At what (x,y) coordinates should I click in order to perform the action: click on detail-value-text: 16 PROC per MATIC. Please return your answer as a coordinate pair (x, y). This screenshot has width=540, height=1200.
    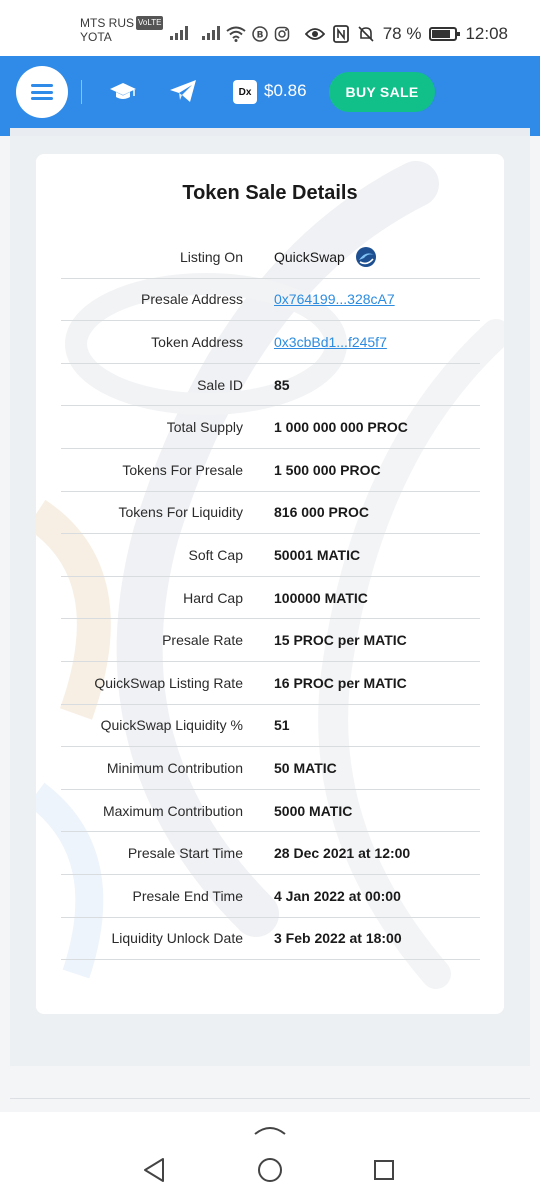
    Looking at the image, I should click on (340, 682).